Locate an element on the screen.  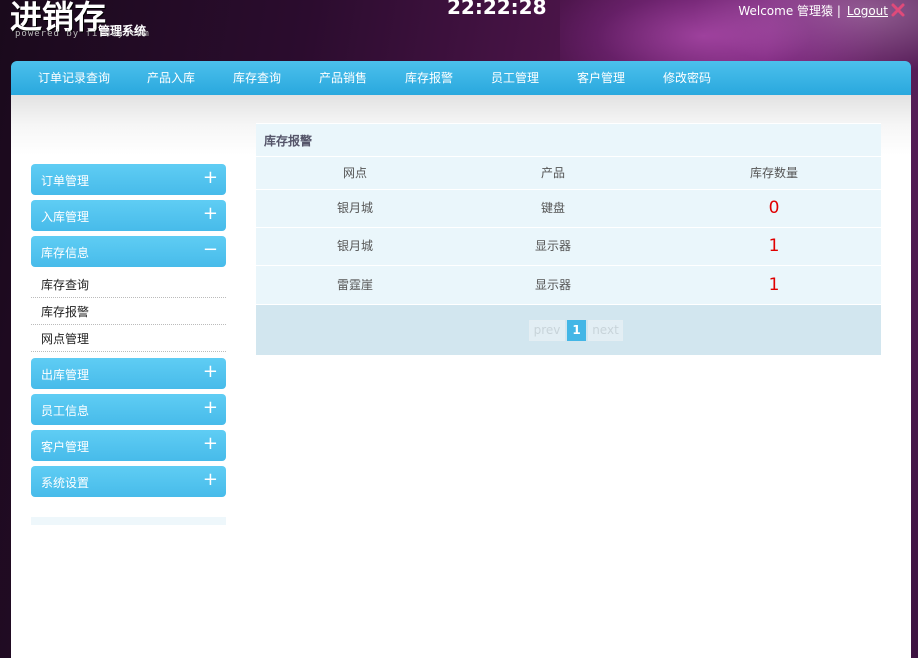
table-row: 银月城 显示器 1 is located at coordinates (568, 247).